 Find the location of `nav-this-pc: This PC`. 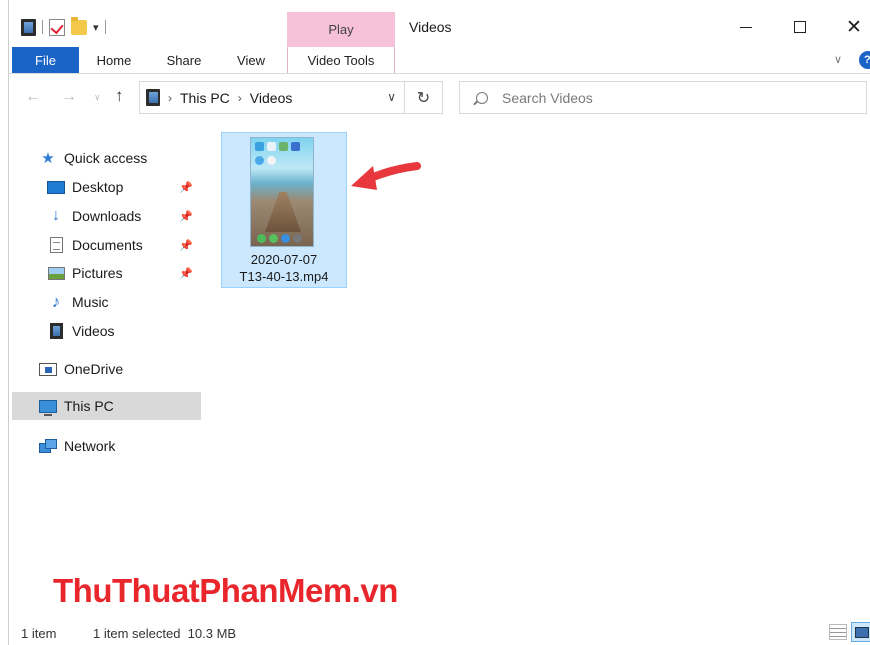

nav-this-pc: This PC is located at coordinates (106, 406).